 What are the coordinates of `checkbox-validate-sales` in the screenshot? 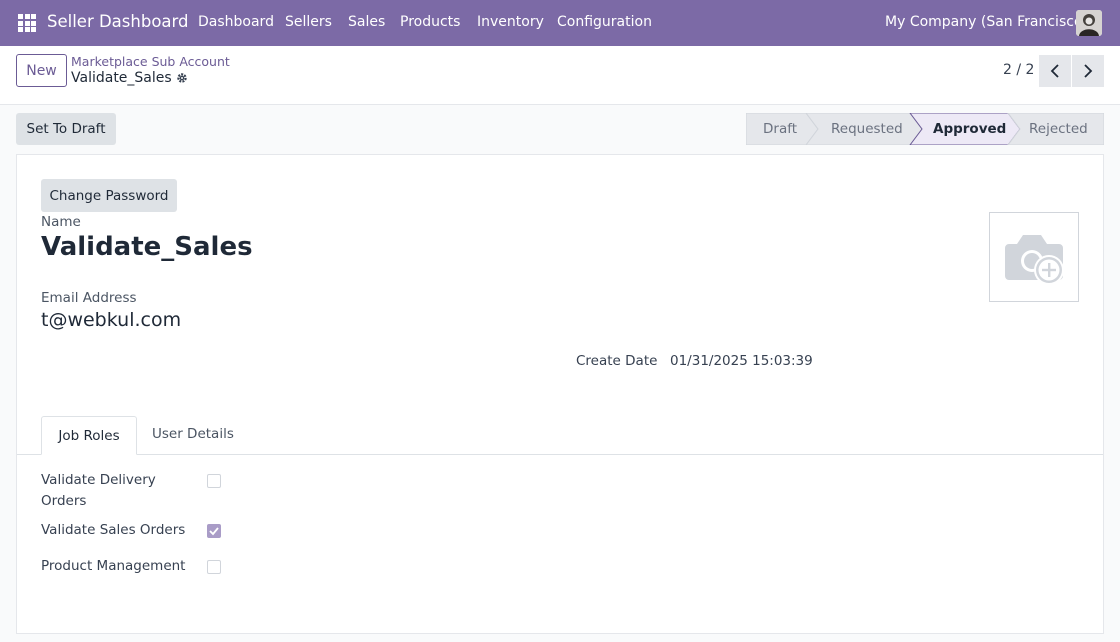 It's located at (214, 531).